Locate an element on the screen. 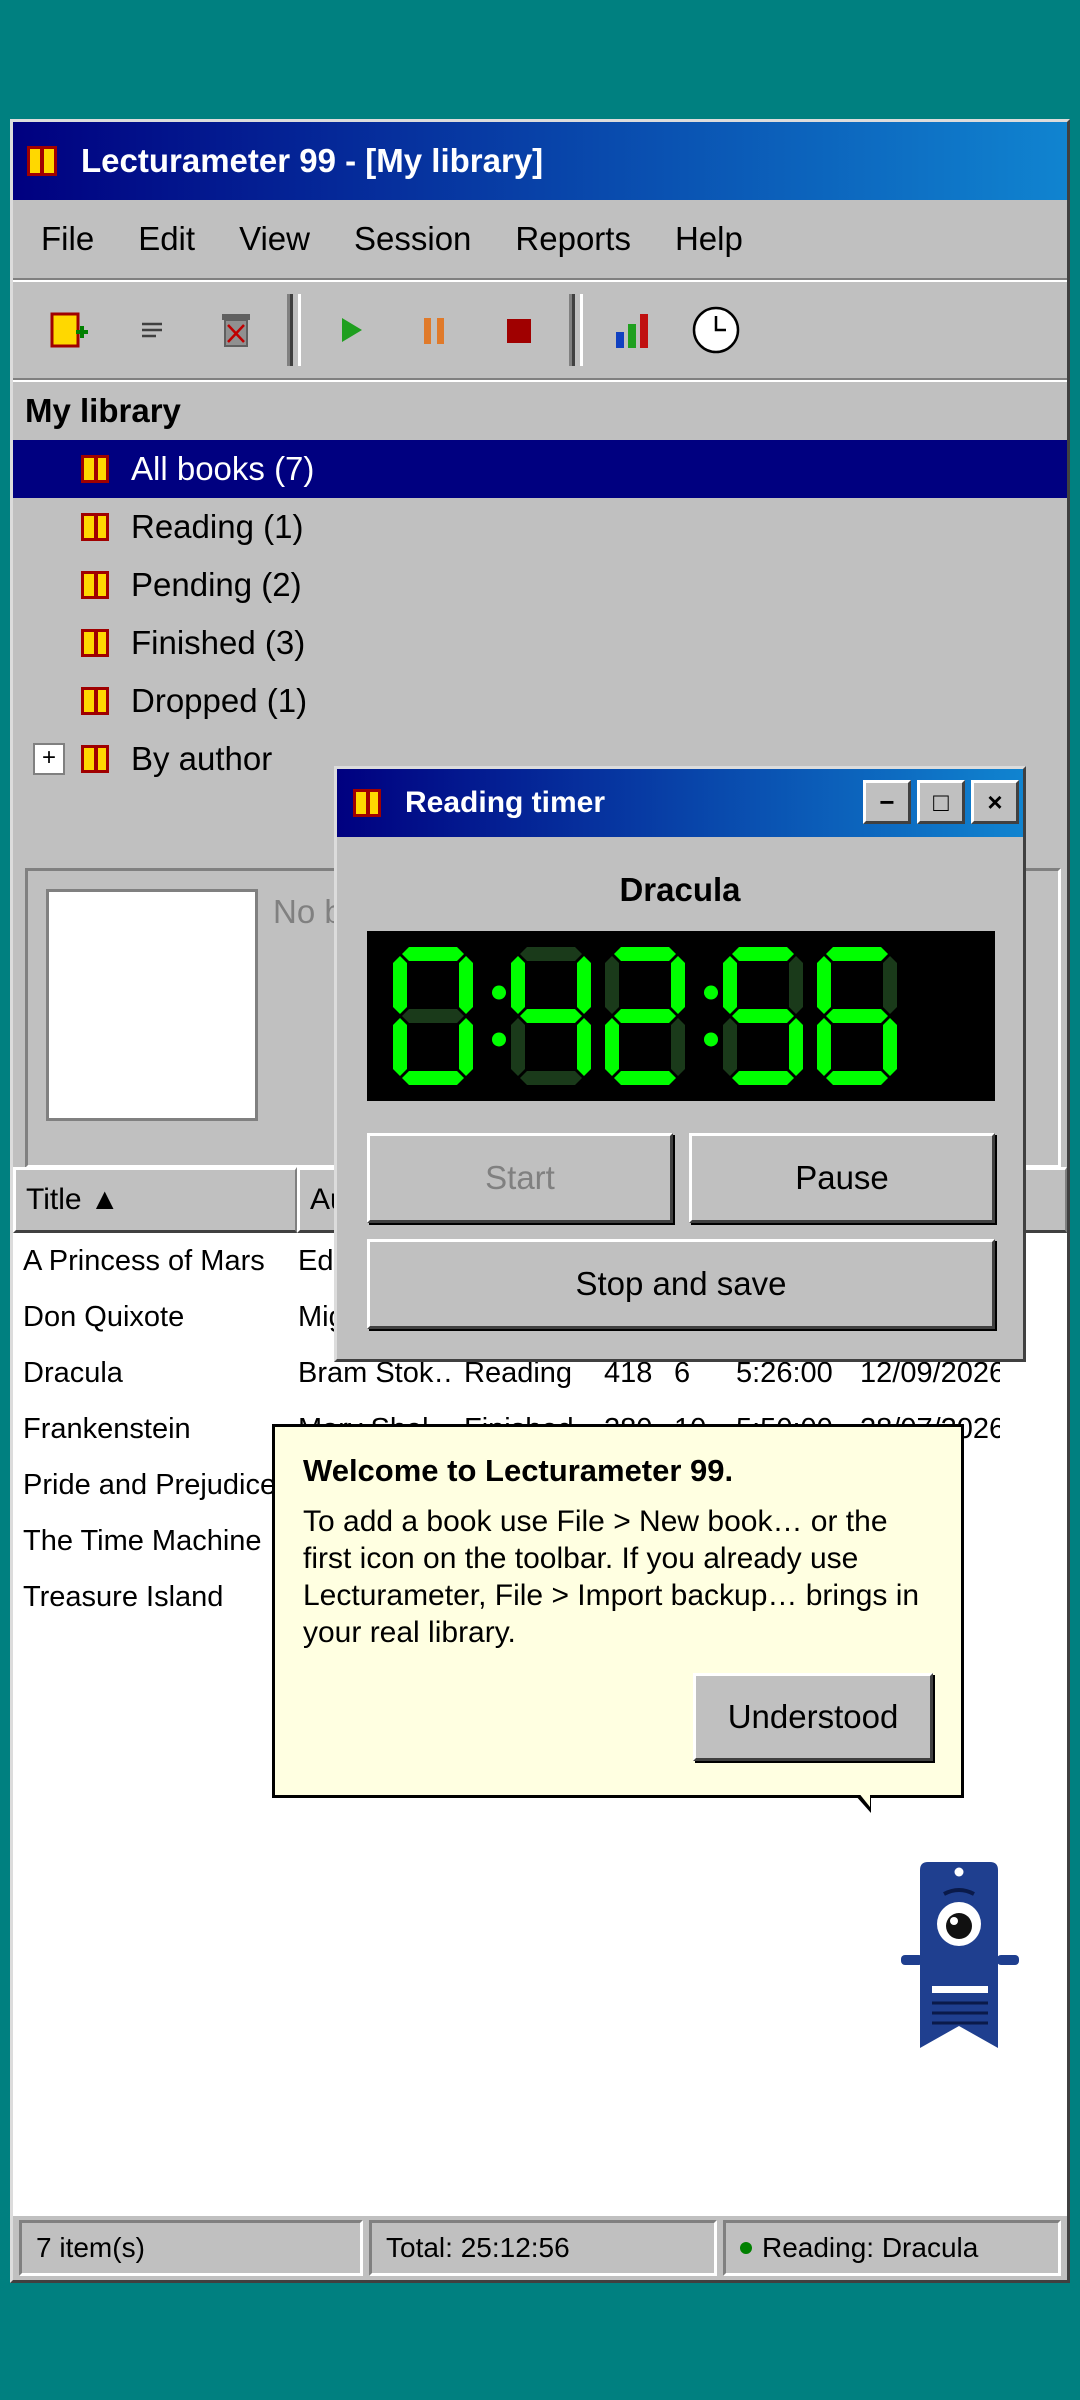 This screenshot has width=1080, height=2400. properties-button is located at coordinates (152, 330).